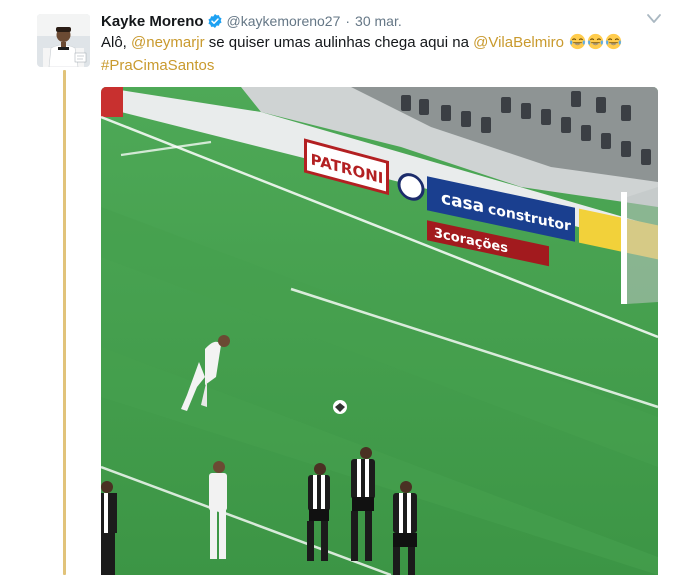  Describe the element at coordinates (168, 42) in the screenshot. I see `mention-neymarjr: @neymarjr` at that location.